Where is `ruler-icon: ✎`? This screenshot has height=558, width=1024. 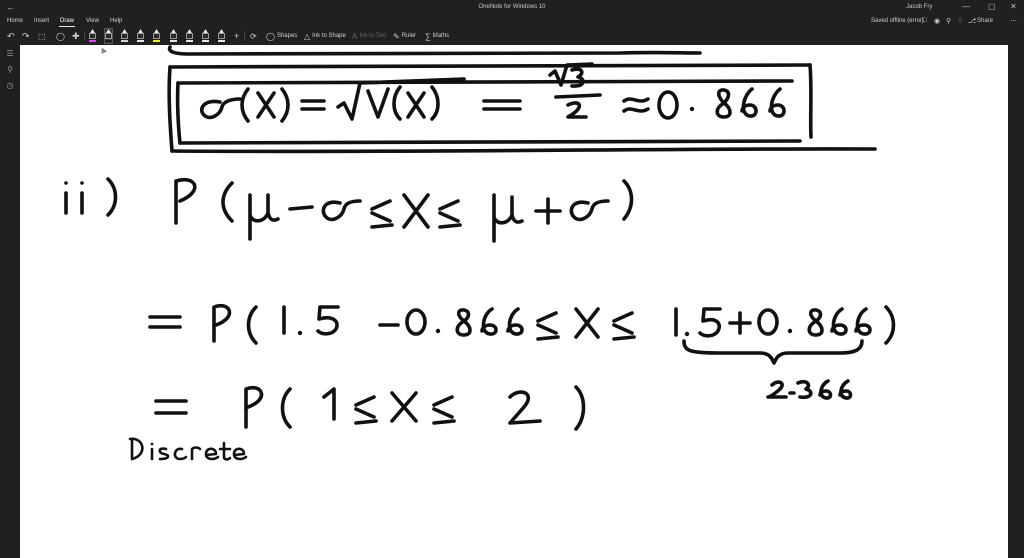 ruler-icon: ✎ is located at coordinates (396, 36).